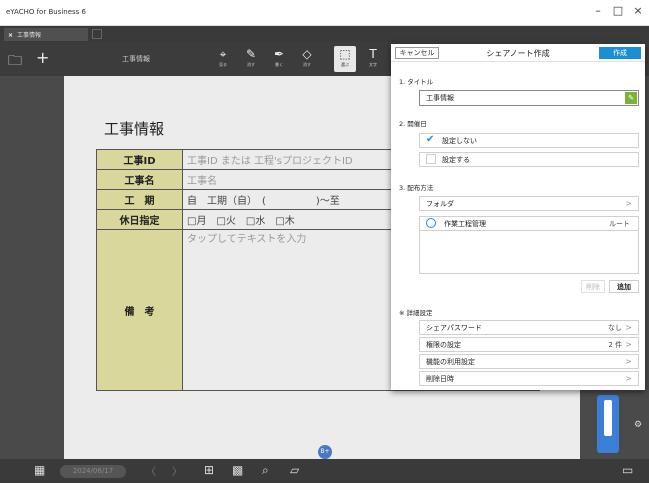  What do you see at coordinates (638, 10) in the screenshot?
I see `close-window-button: ×` at bounding box center [638, 10].